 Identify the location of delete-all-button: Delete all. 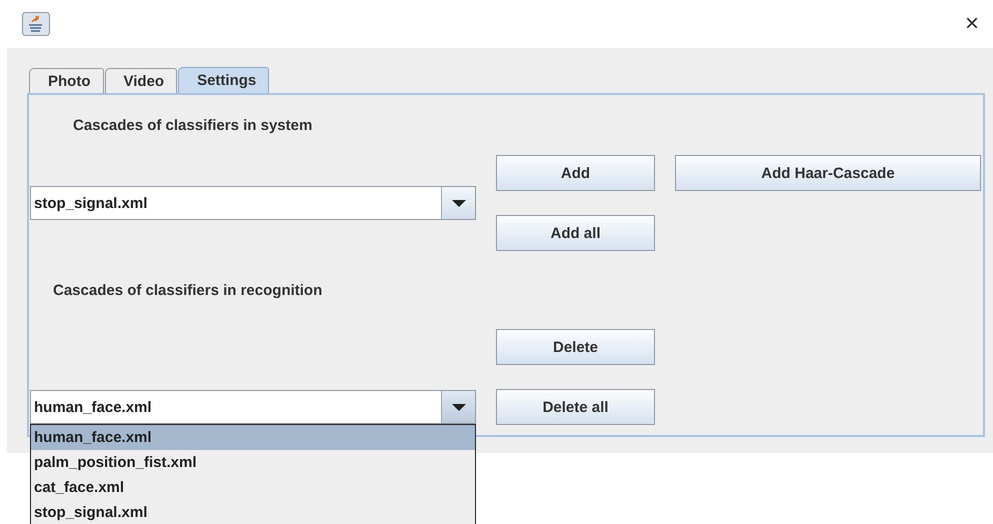
(575, 407).